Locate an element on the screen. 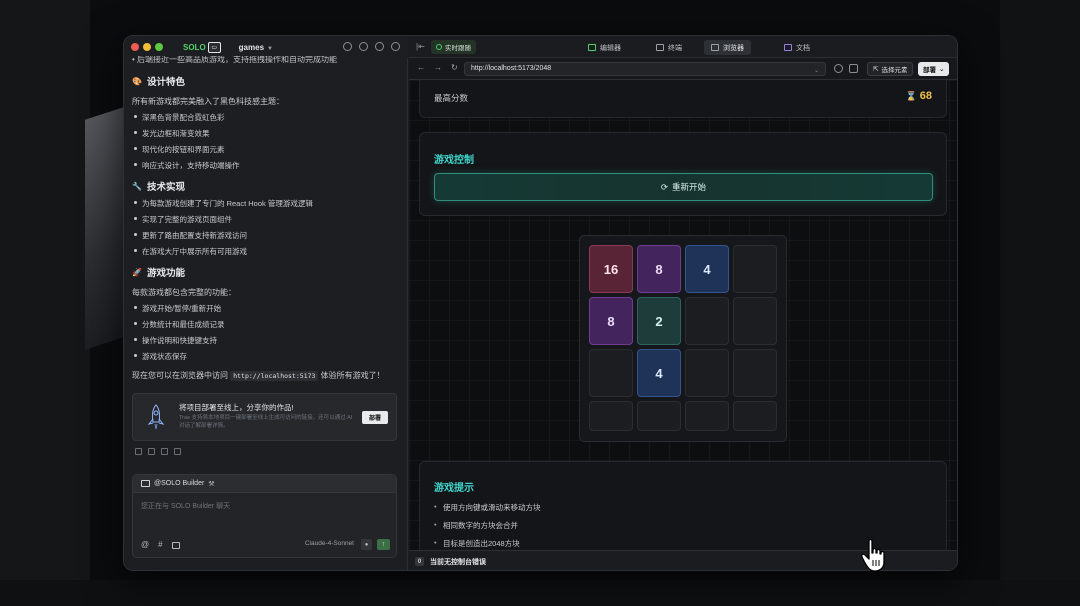 The height and width of the screenshot is (606, 1080). hash-icon: # is located at coordinates (160, 544).